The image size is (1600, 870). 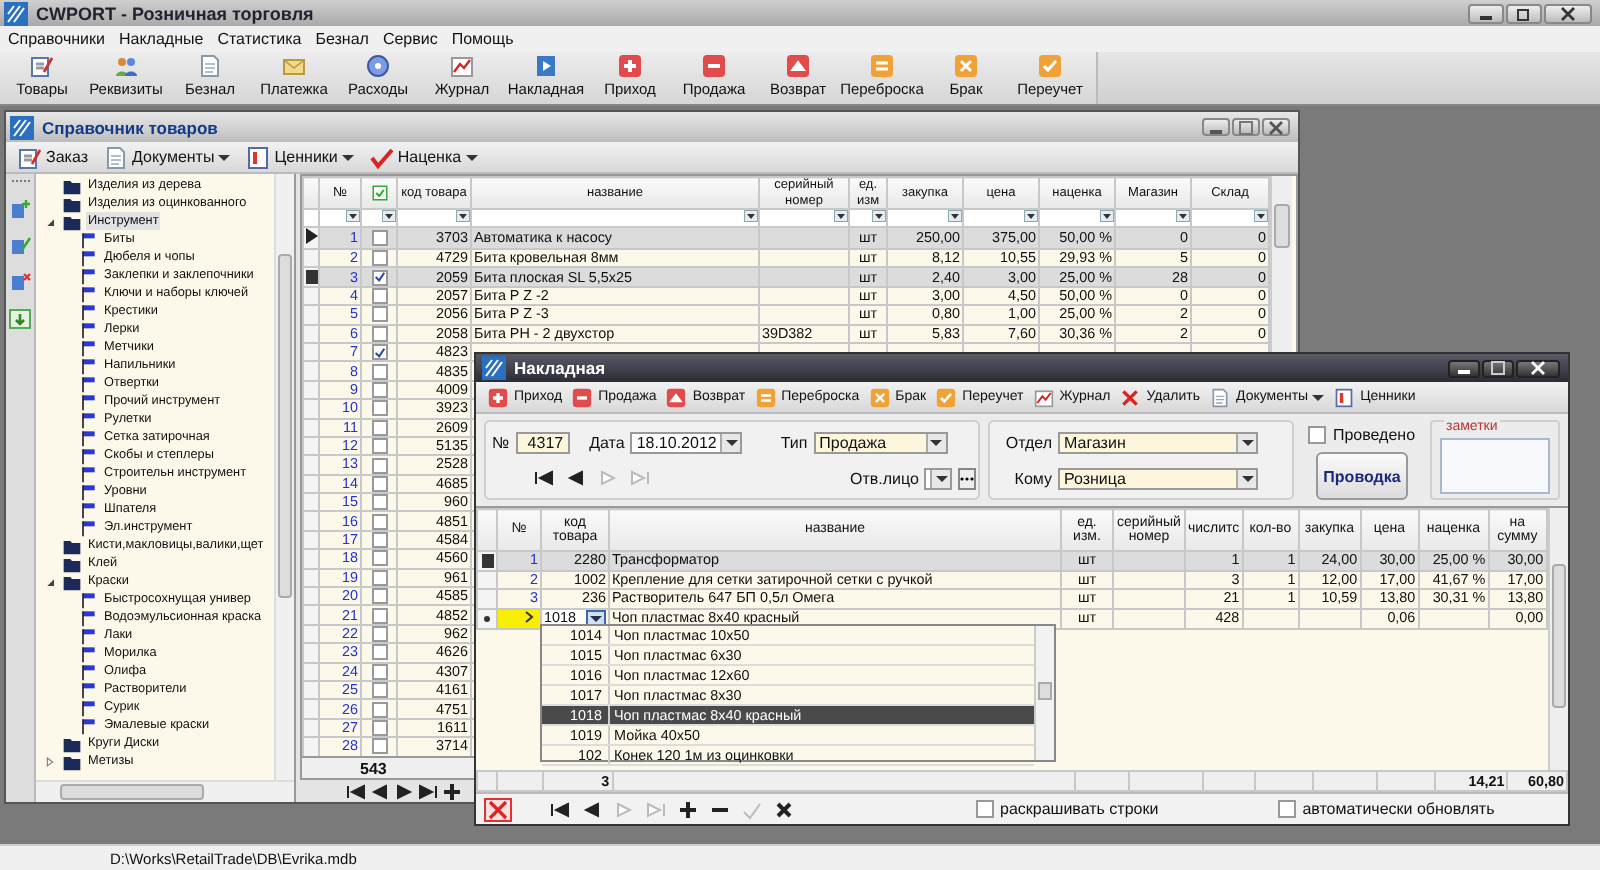 What do you see at coordinates (501, 442) in the screenshot?
I see `field-label: №` at bounding box center [501, 442].